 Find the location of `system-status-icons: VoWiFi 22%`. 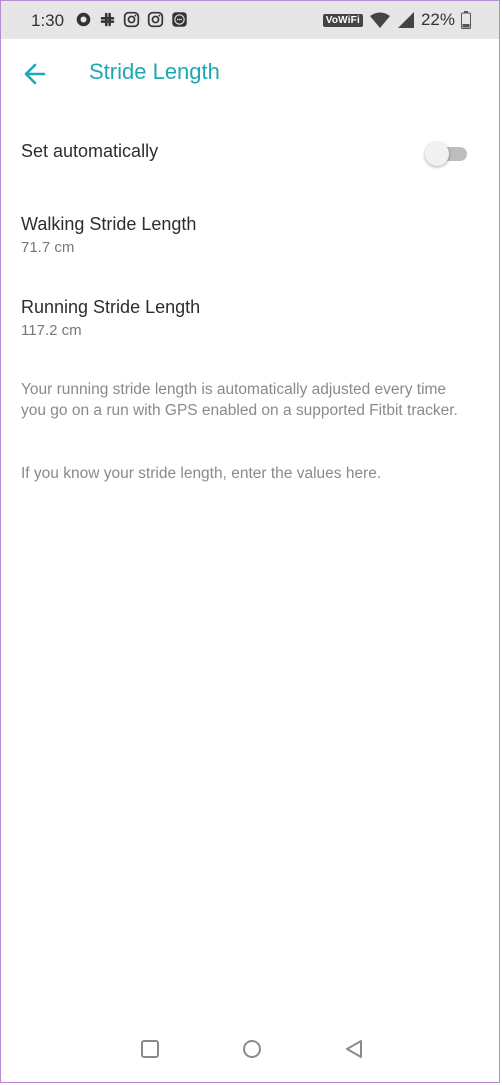

system-status-icons: VoWiFi 22% is located at coordinates (396, 20).